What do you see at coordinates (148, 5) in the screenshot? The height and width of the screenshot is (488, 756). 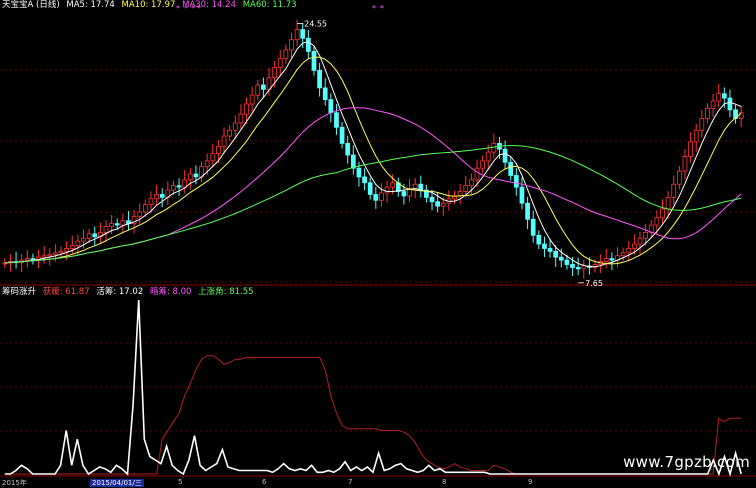 I see `ma10-label: MA10: 17.97` at bounding box center [148, 5].